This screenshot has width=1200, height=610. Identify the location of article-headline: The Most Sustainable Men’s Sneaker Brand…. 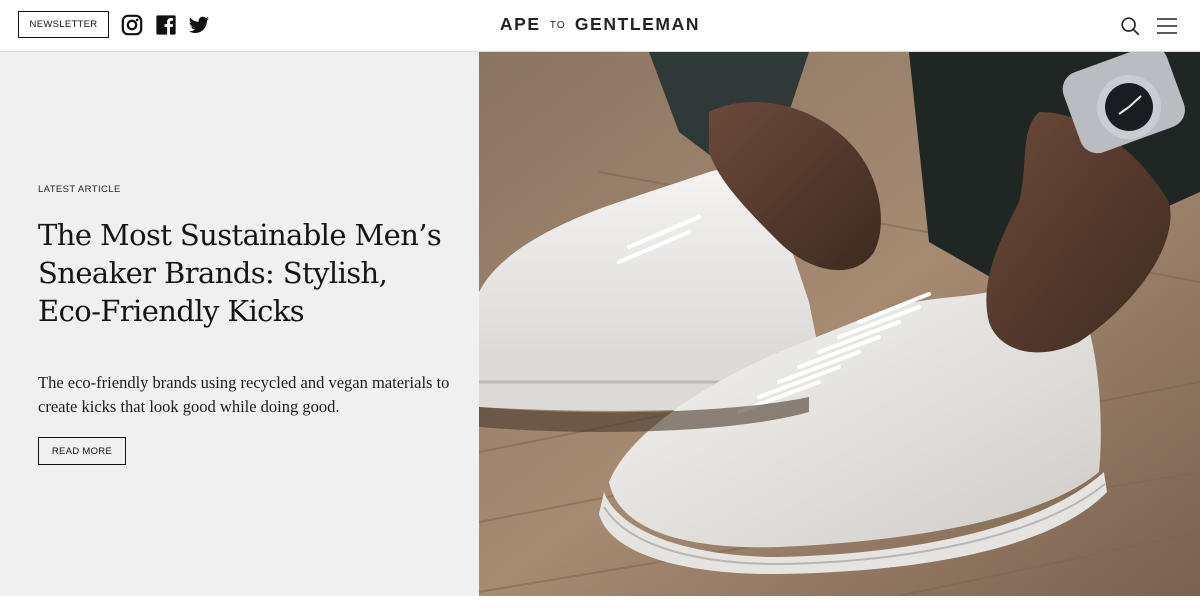
(243, 273).